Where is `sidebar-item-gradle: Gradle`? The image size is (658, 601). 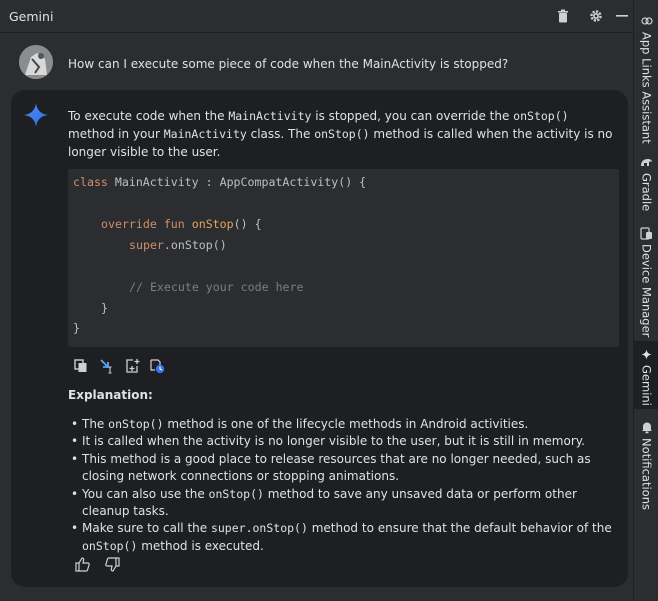 sidebar-item-gradle: Gradle is located at coordinates (646, 183).